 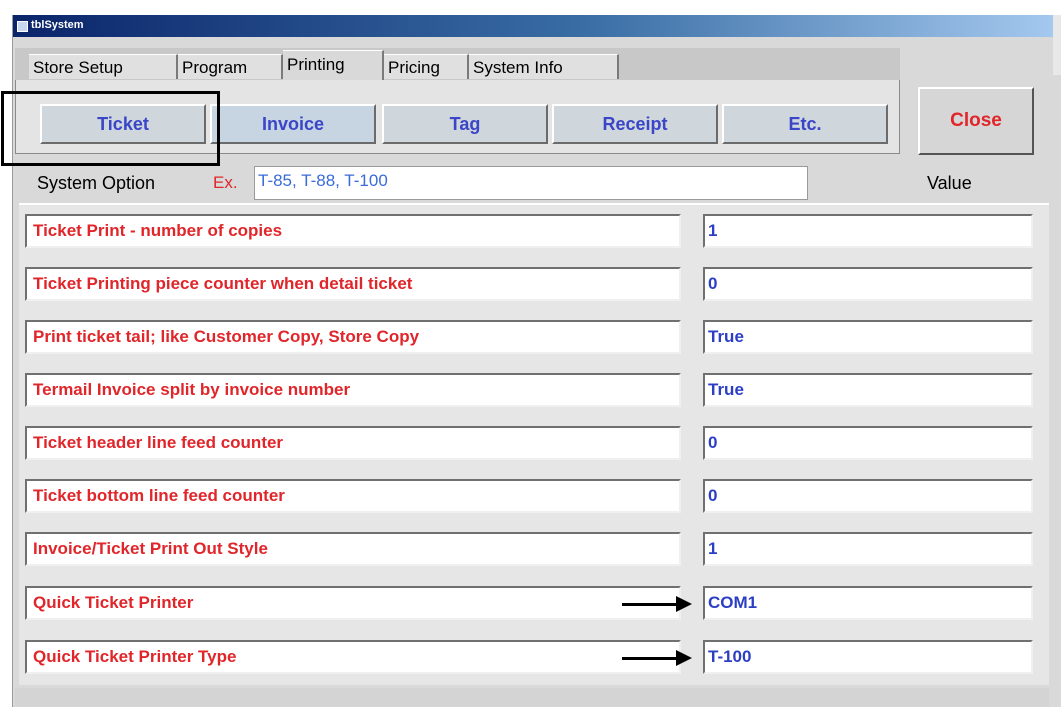 I want to click on tab-printing: Printing, so click(x=333, y=65).